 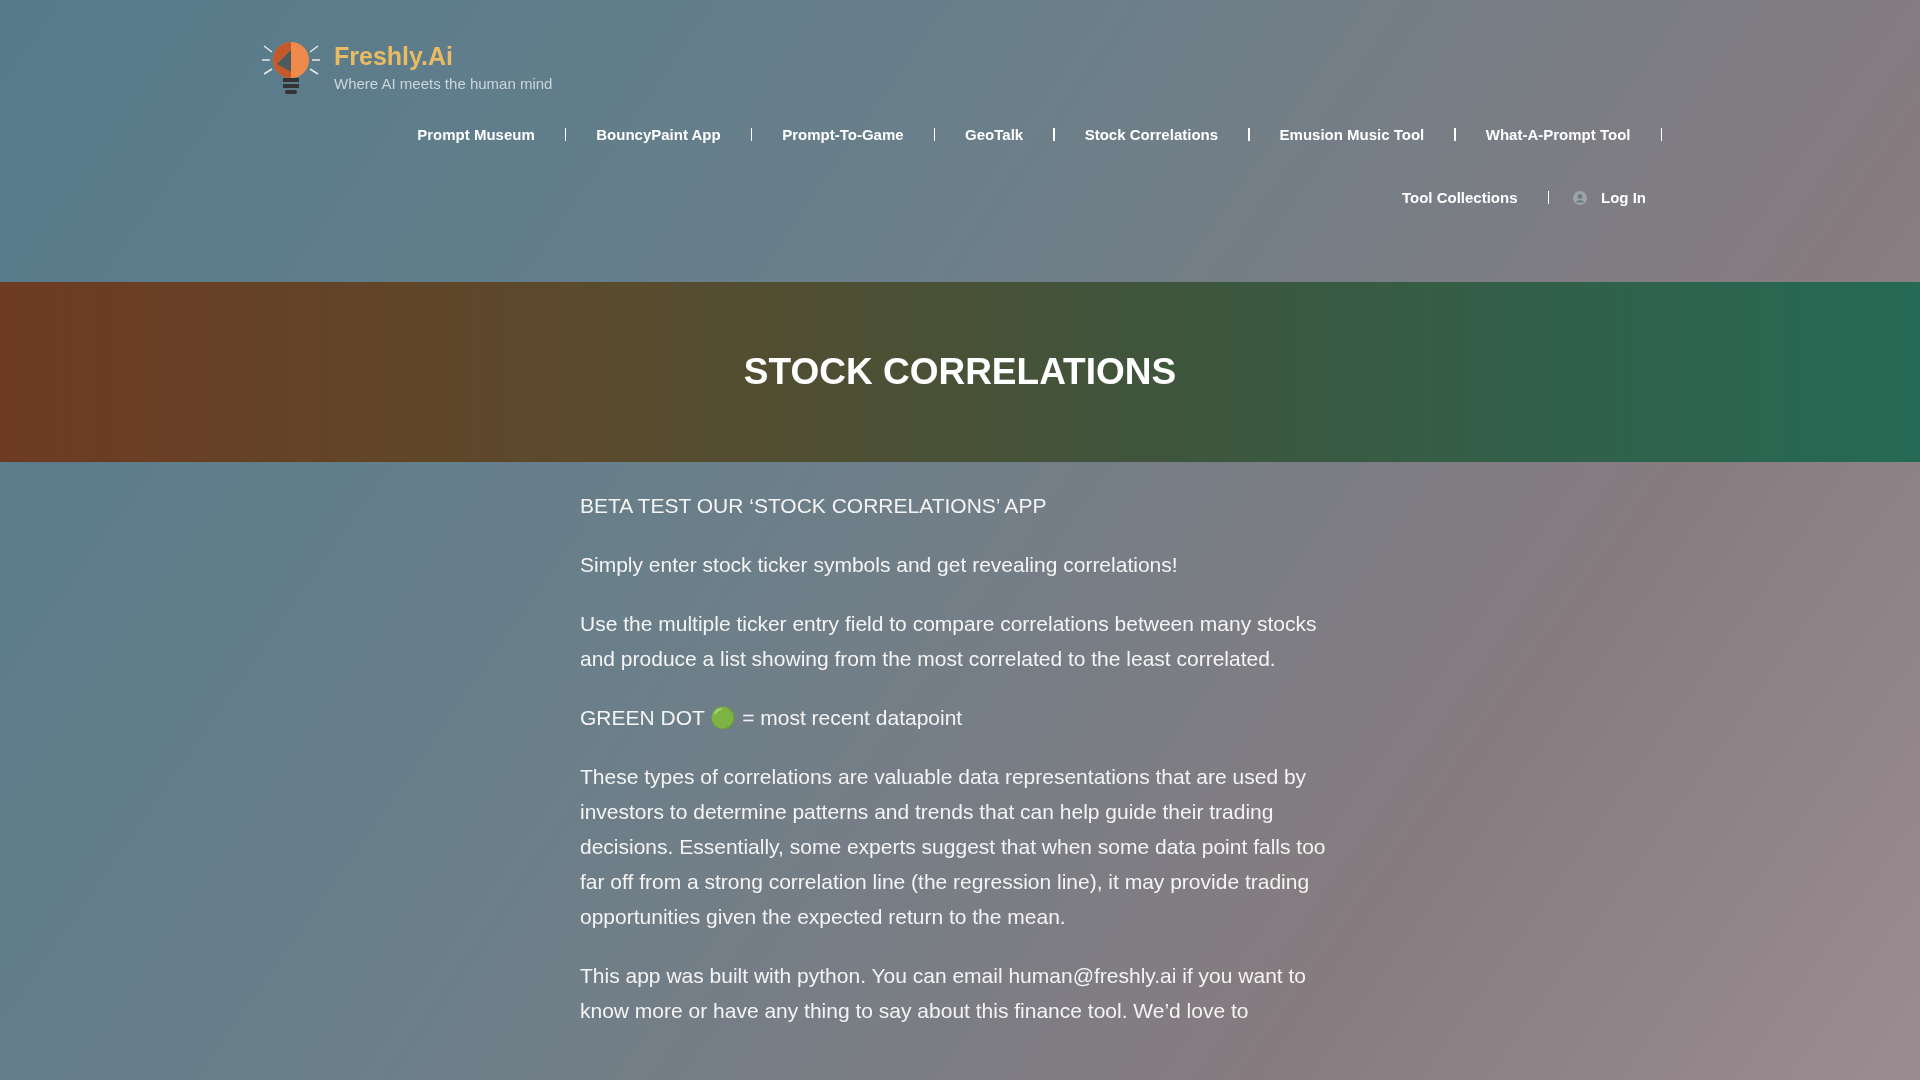 What do you see at coordinates (1580, 197) in the screenshot?
I see `user-icon` at bounding box center [1580, 197].